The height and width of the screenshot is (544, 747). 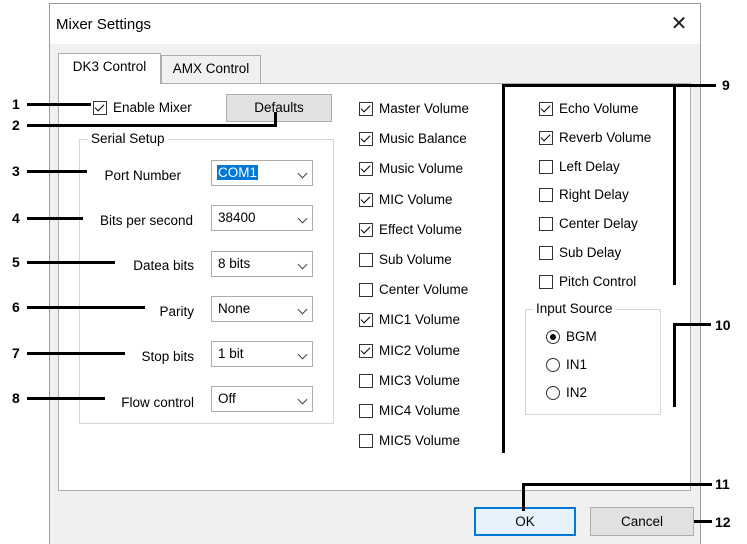 I want to click on radio-bgm-label: BGM, so click(x=581, y=336).